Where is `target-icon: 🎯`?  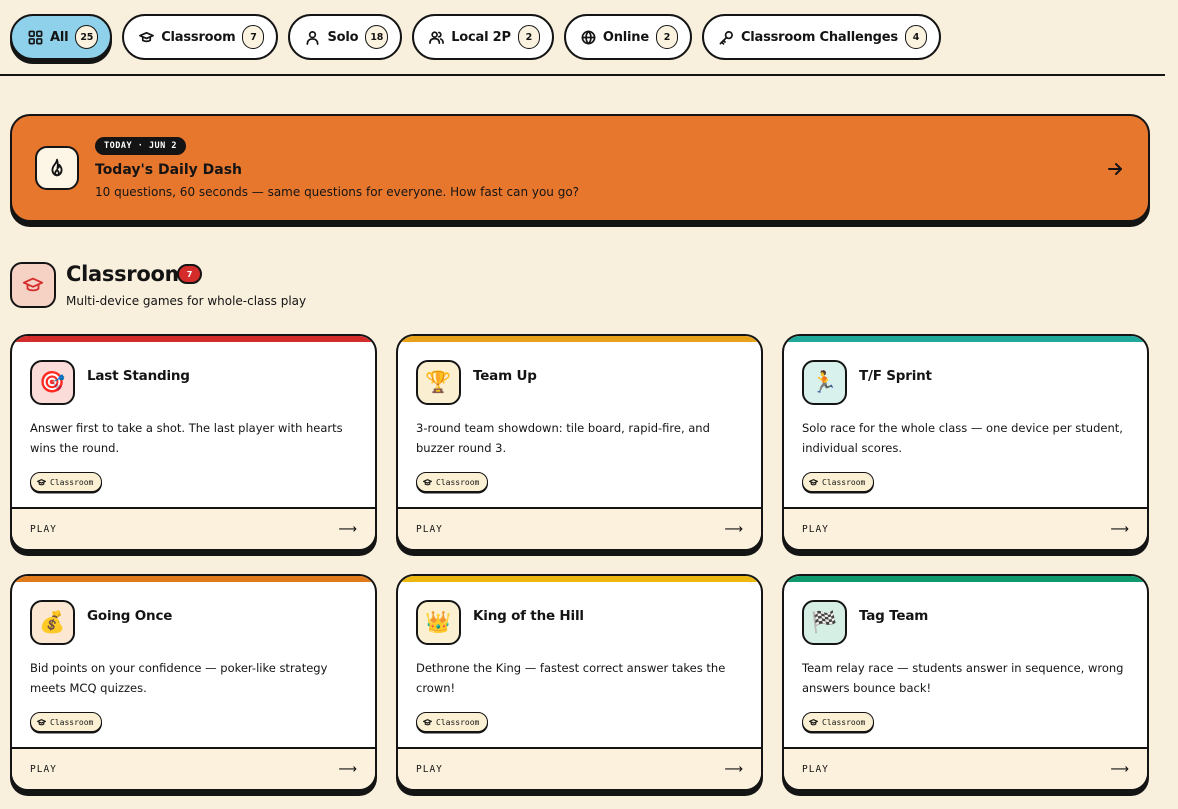
target-icon: 🎯 is located at coordinates (52, 382).